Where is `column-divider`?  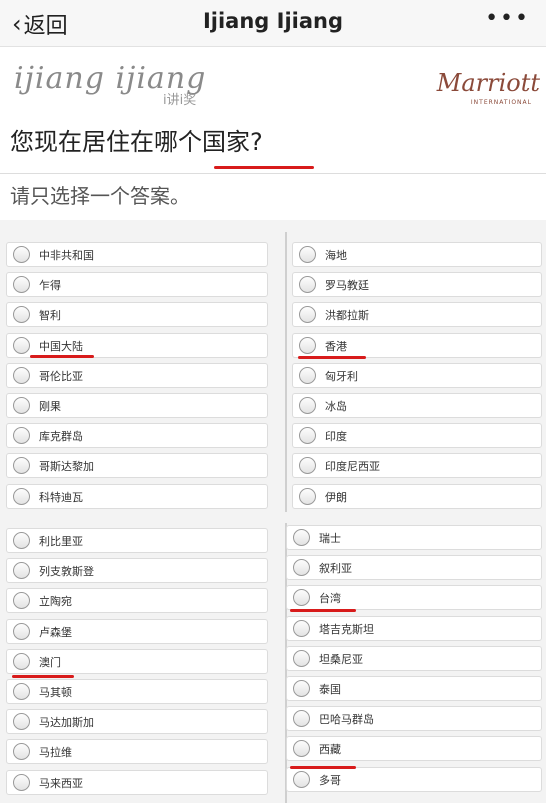 column-divider is located at coordinates (286, 372).